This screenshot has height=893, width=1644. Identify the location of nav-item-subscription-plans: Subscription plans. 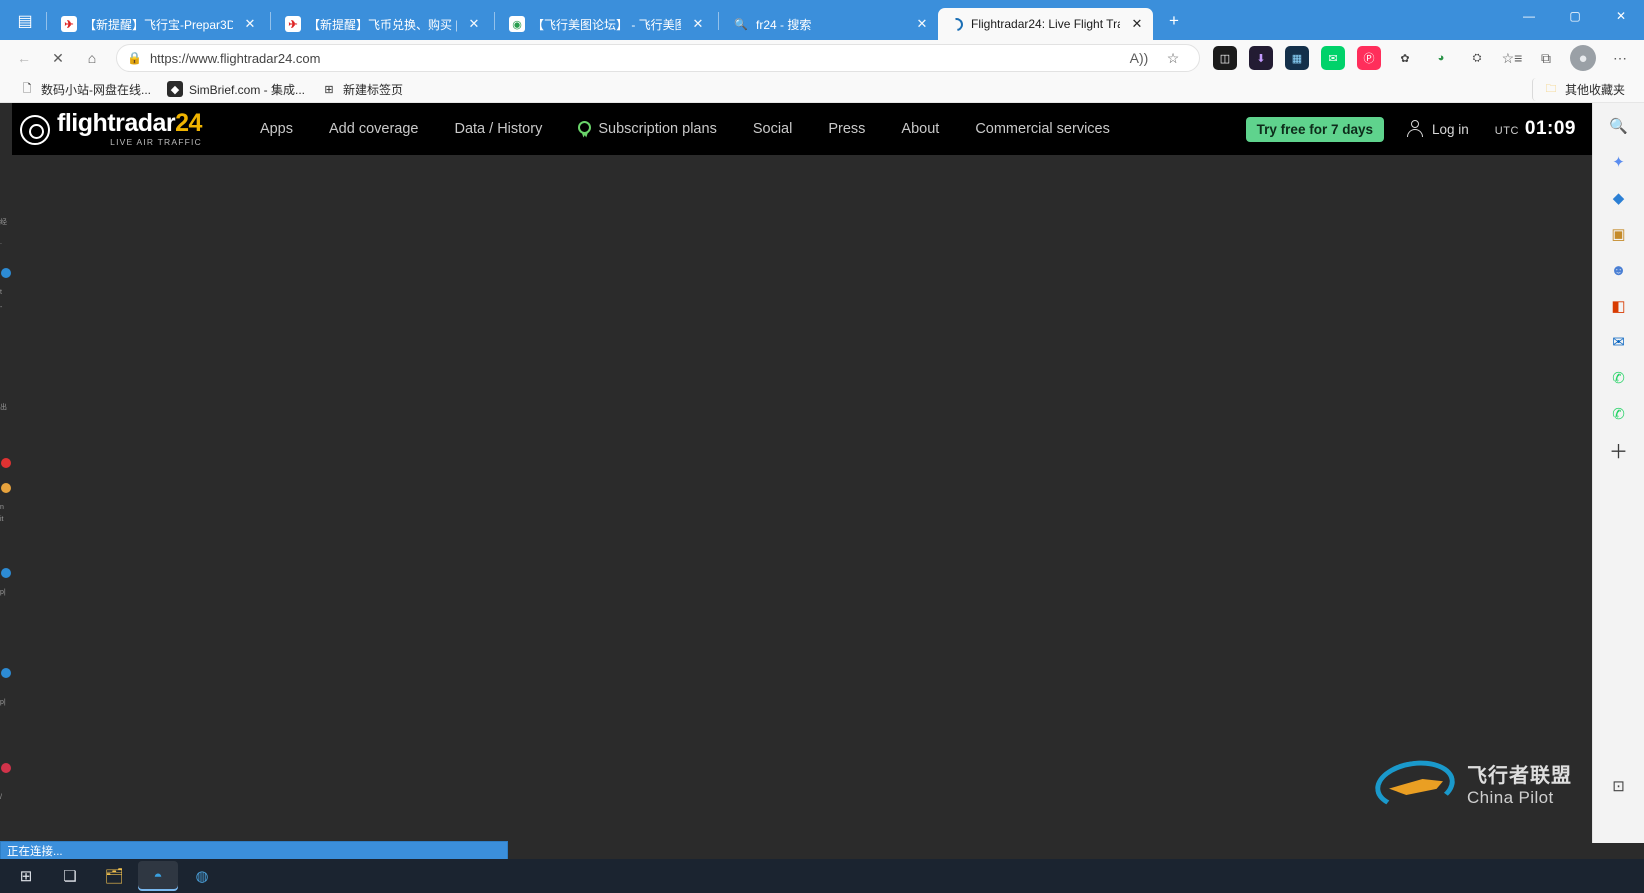
(647, 129).